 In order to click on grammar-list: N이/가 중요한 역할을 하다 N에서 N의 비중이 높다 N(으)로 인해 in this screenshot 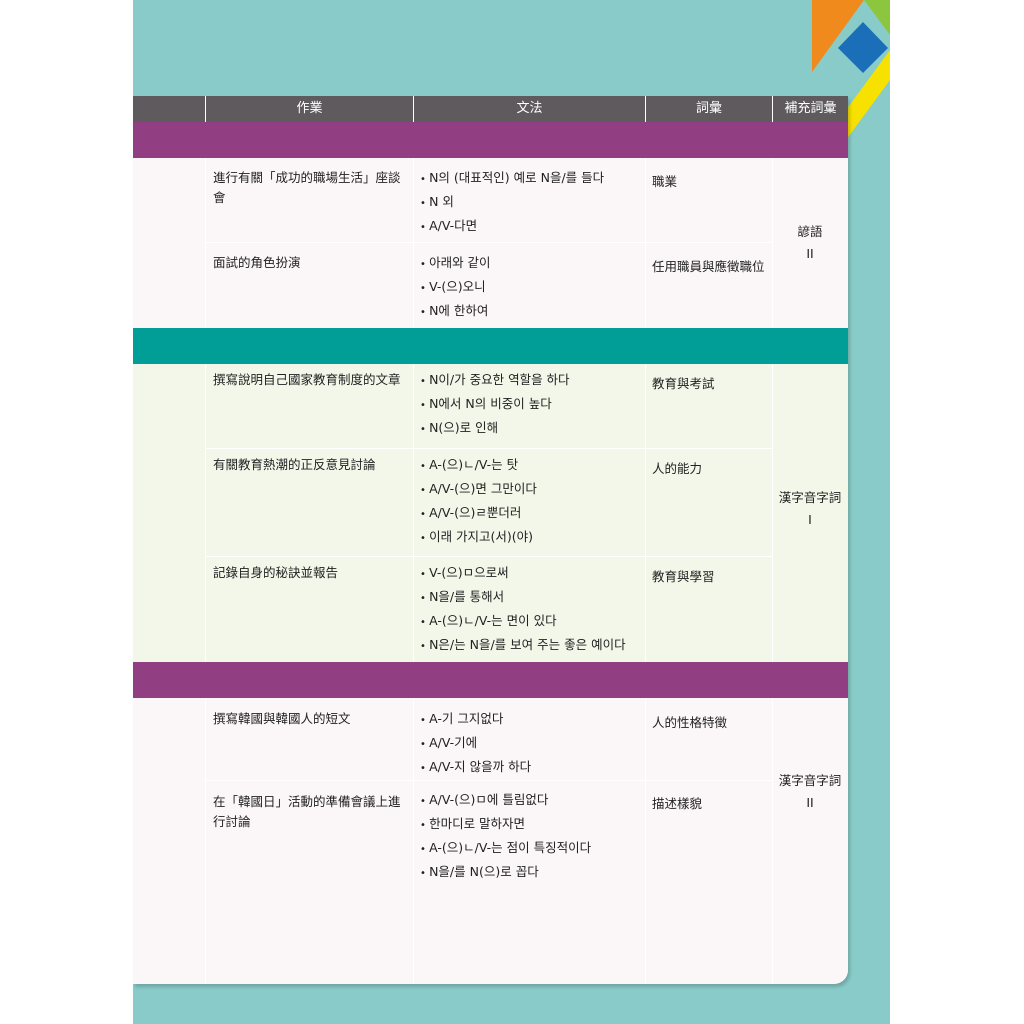, I will do `click(535, 405)`.